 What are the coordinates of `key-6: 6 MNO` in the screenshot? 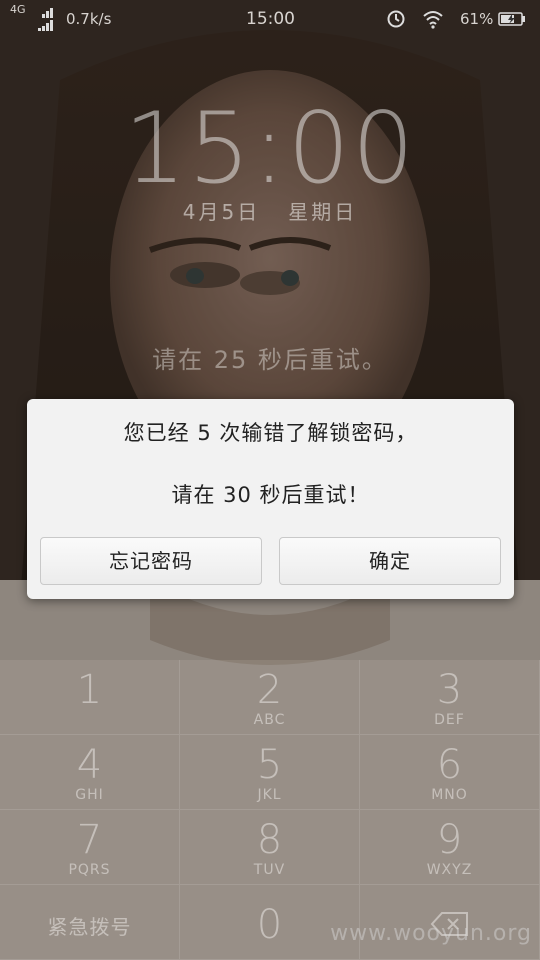 It's located at (450, 772).